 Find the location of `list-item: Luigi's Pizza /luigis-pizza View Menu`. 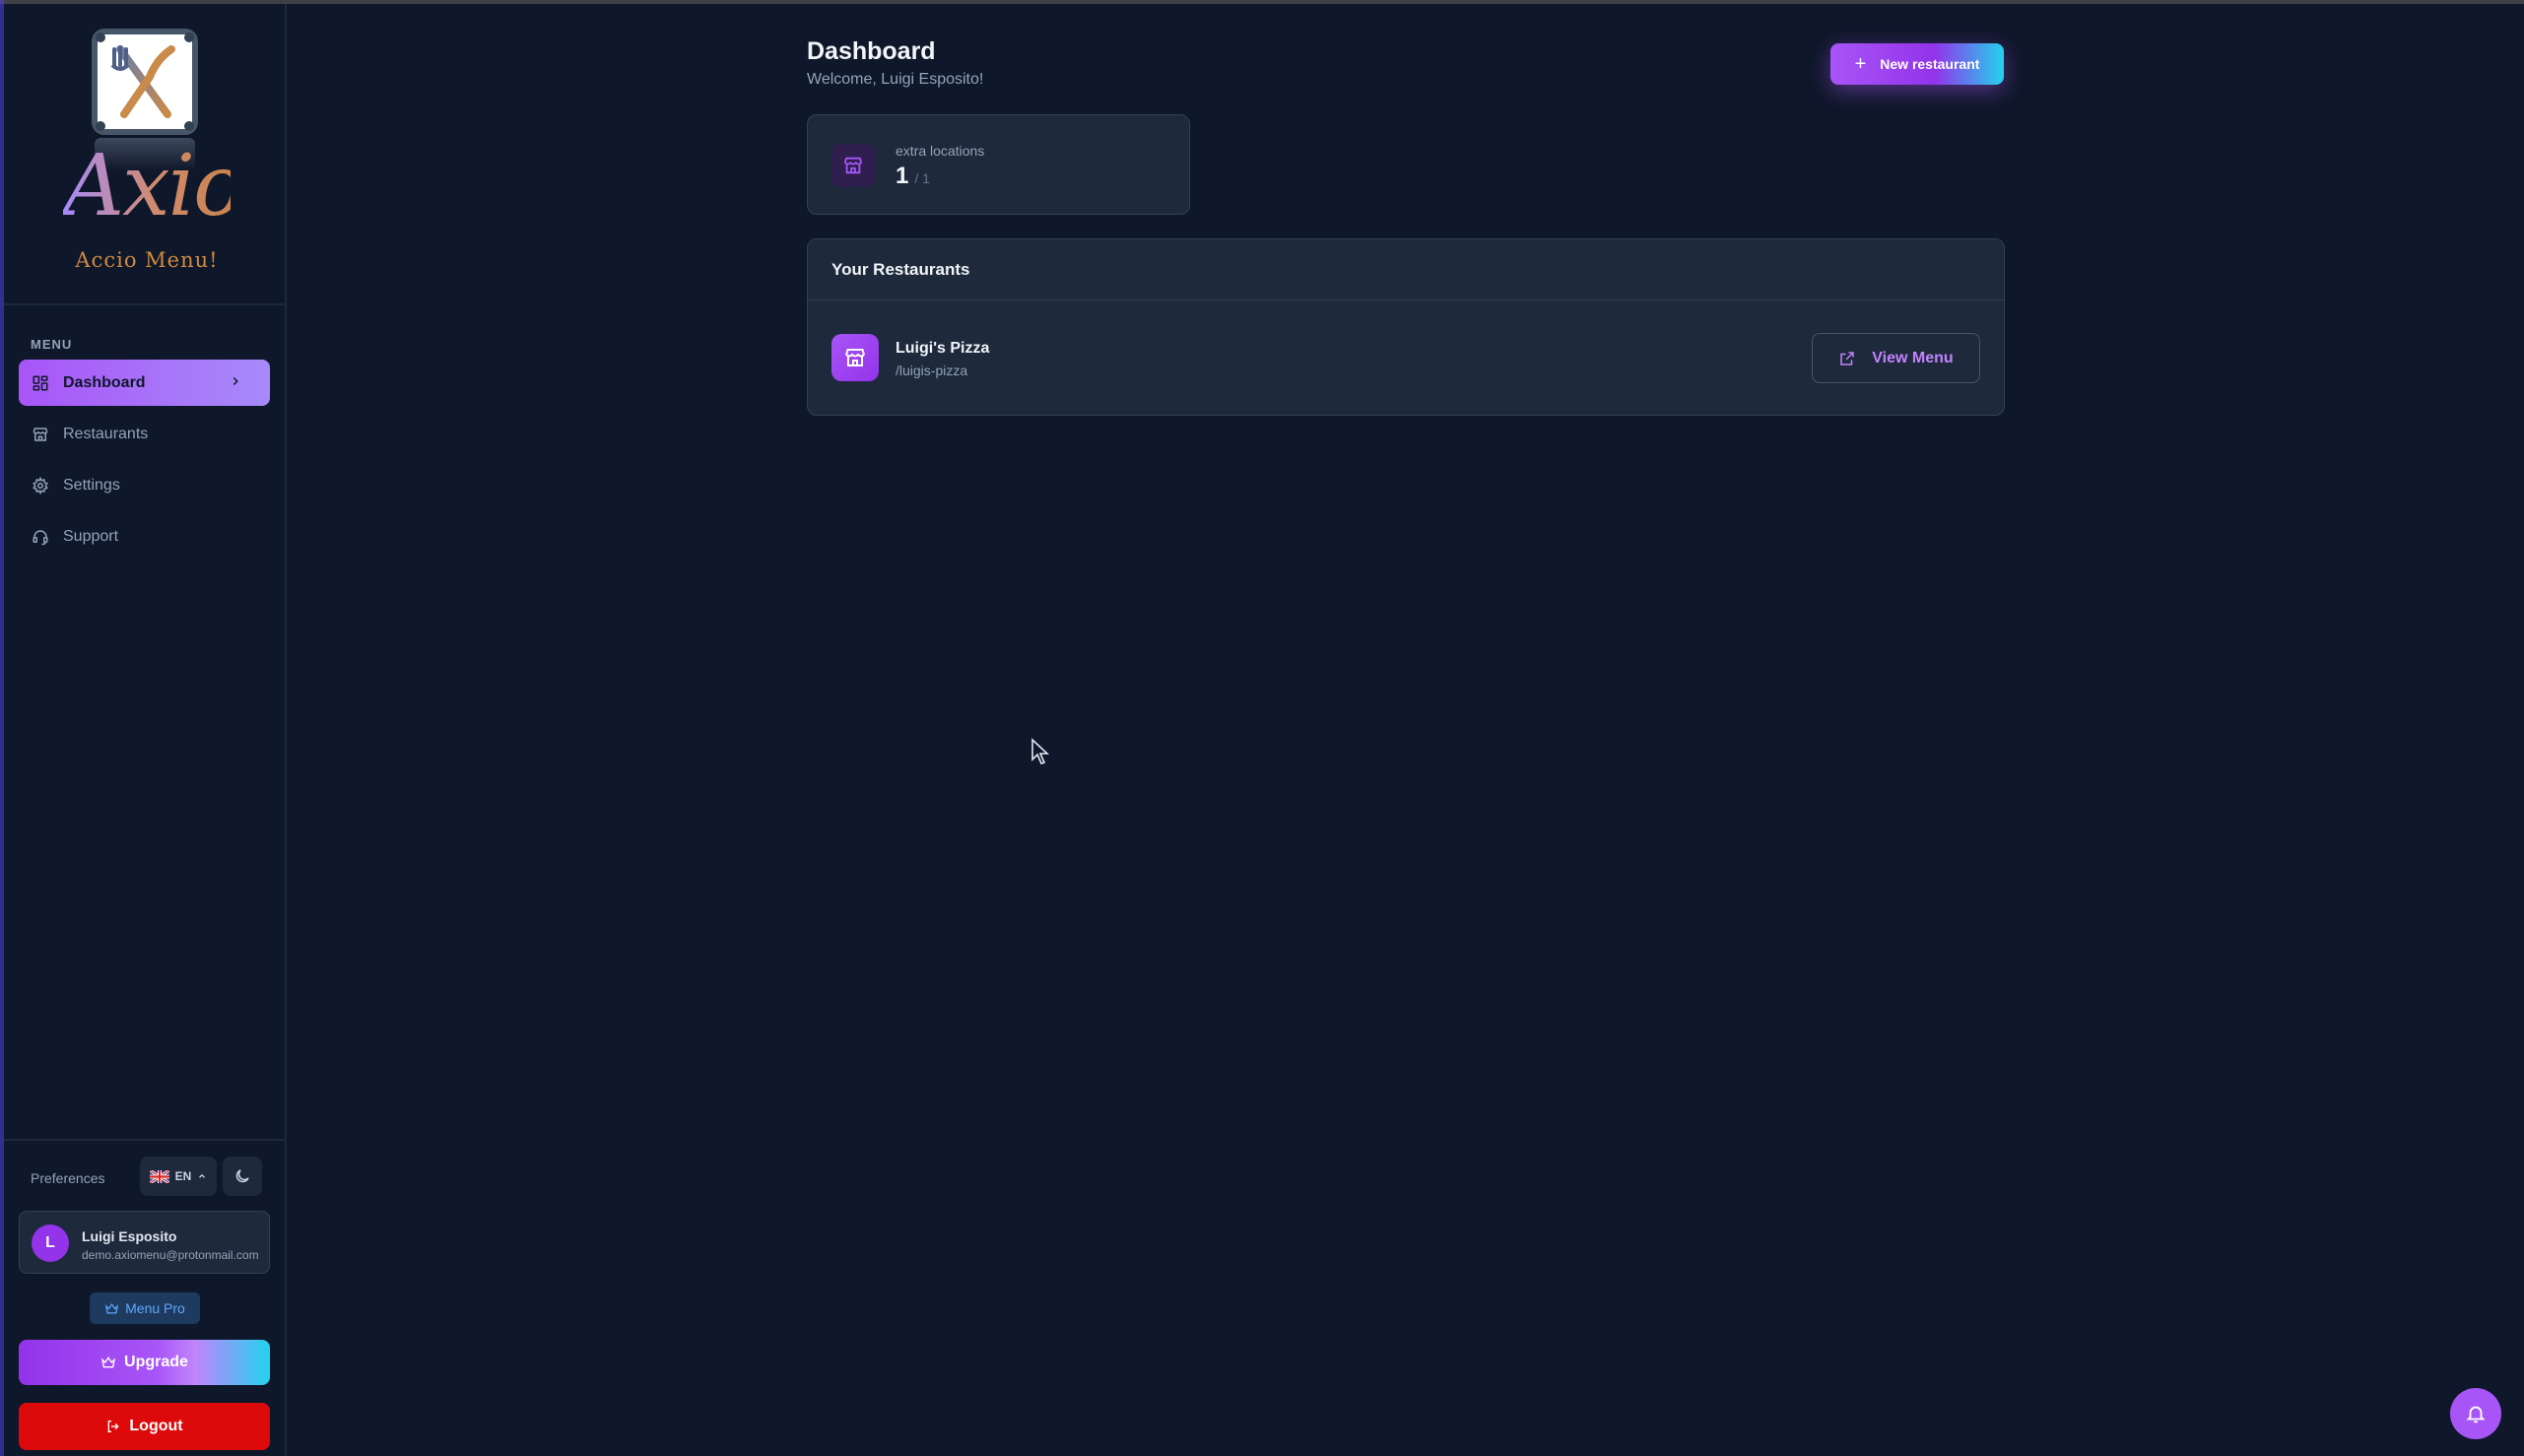

list-item: Luigi's Pizza /luigis-pizza View Menu is located at coordinates (1406, 357).